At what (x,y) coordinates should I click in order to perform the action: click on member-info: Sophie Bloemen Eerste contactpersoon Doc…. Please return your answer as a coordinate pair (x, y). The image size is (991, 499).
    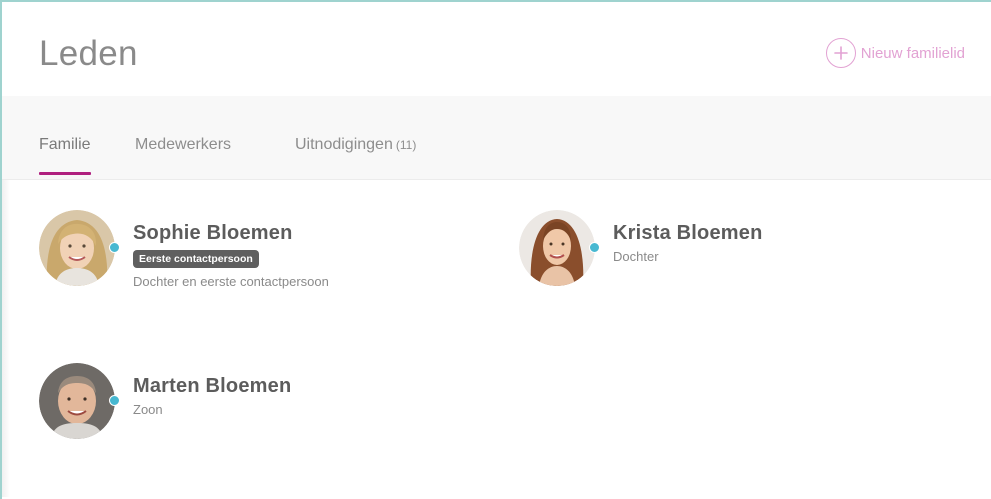
    Looking at the image, I should click on (231, 249).